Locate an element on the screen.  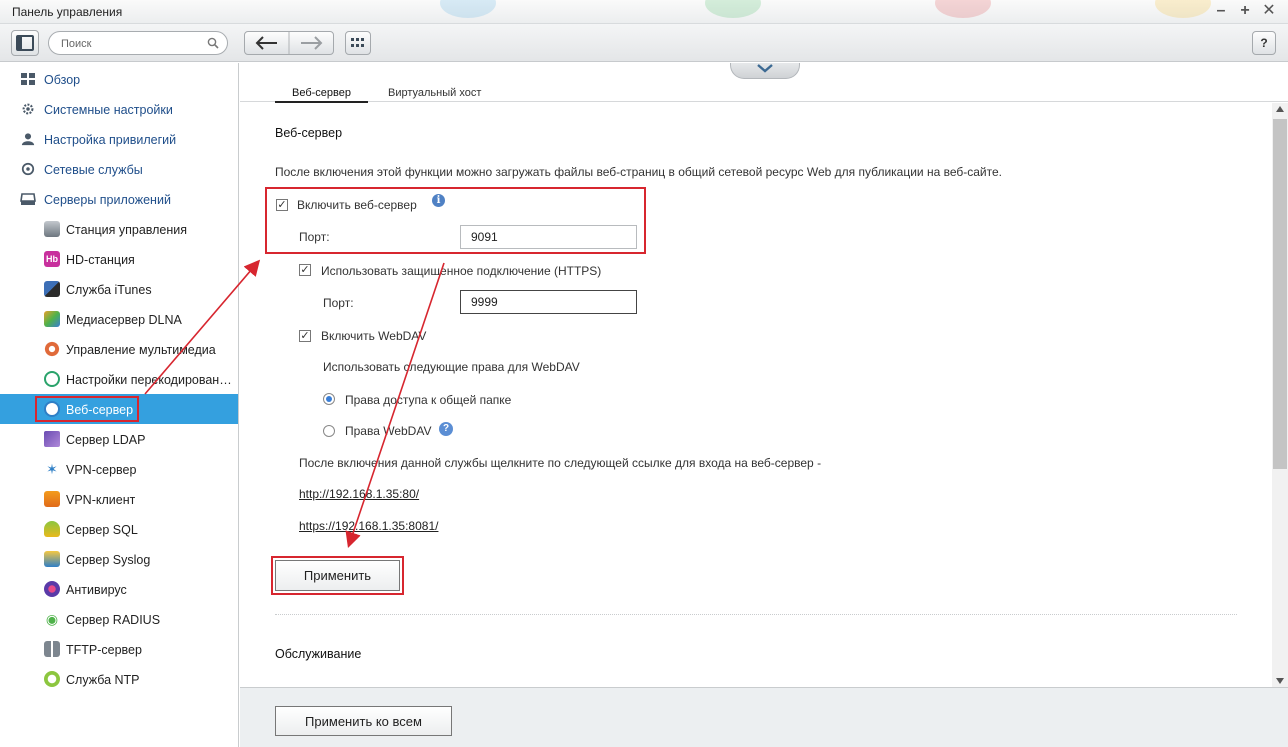
annotation-arrows is located at coordinates (240, 404).